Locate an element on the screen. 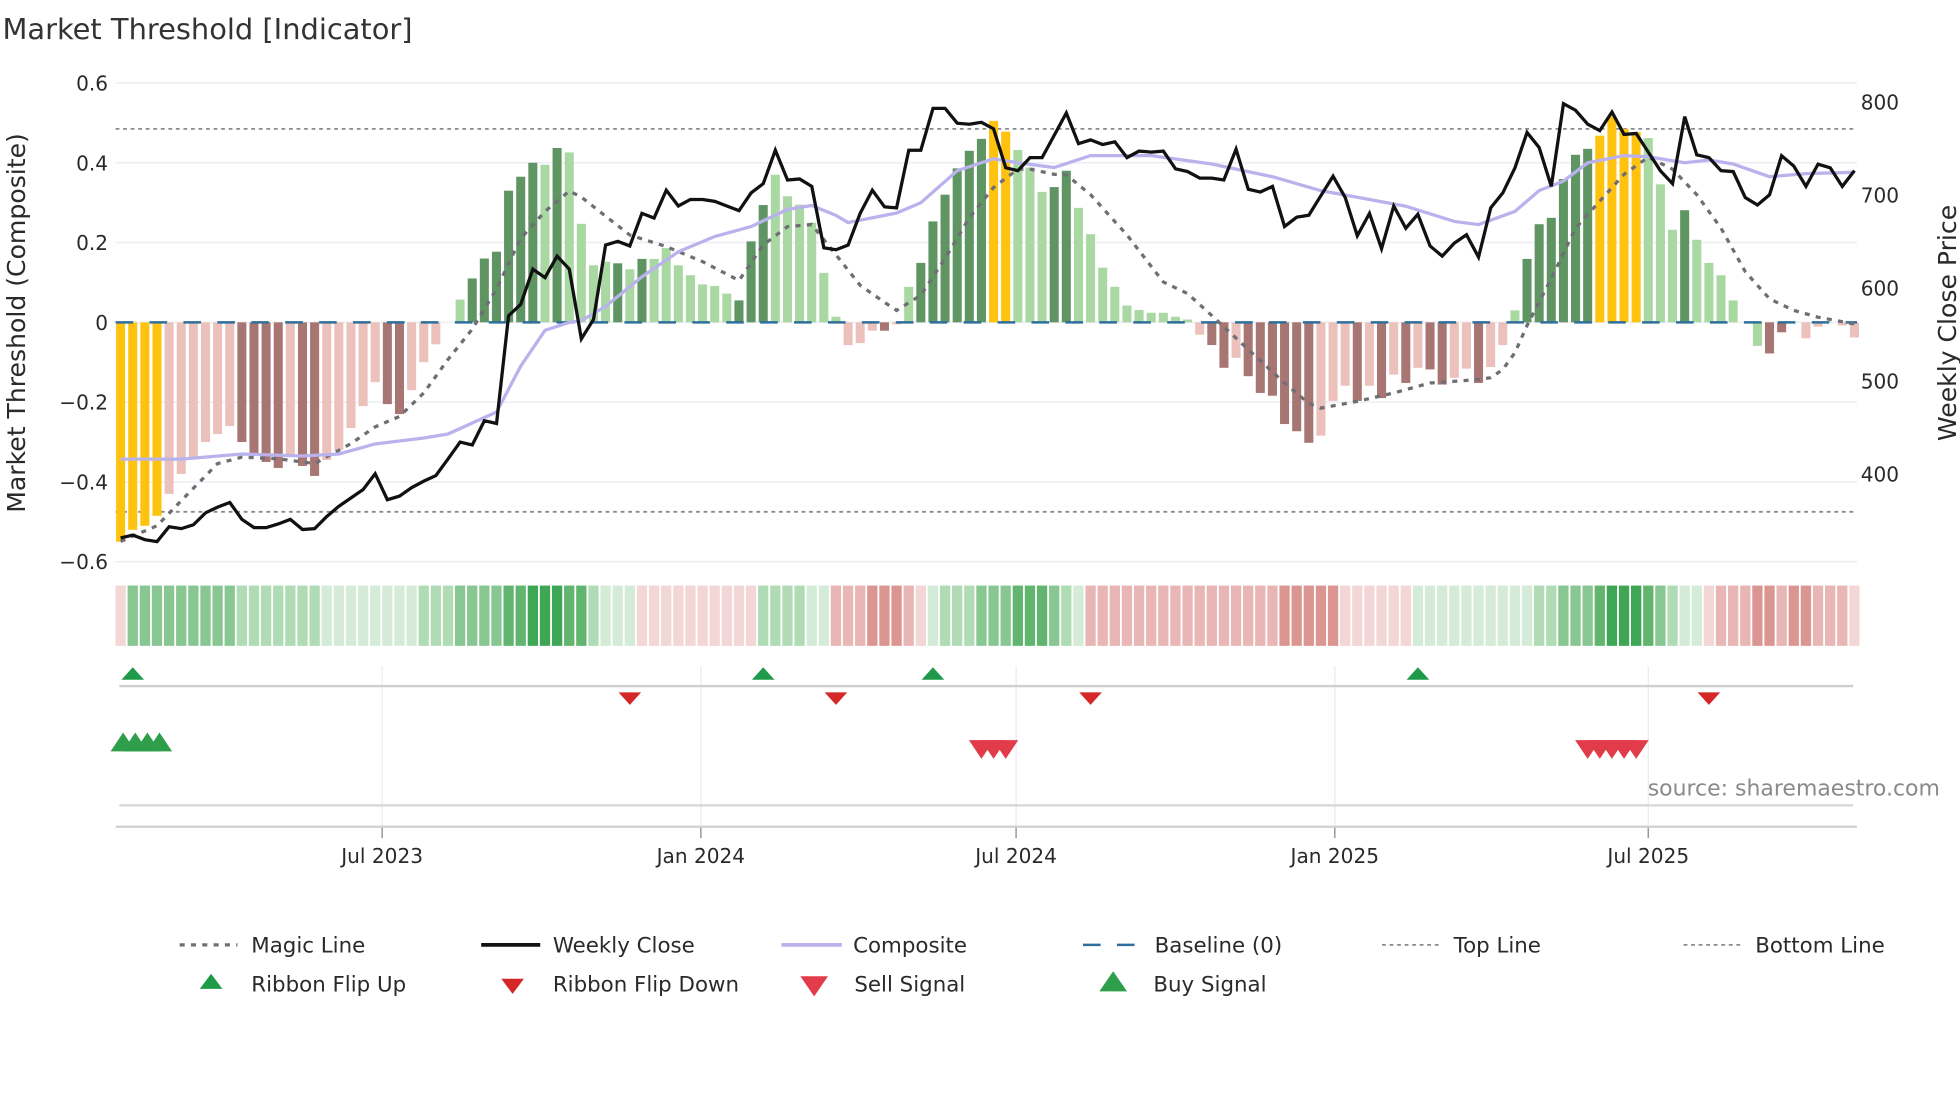 This screenshot has width=1960, height=1102. y2-tick-label: 800 is located at coordinates (1880, 102).